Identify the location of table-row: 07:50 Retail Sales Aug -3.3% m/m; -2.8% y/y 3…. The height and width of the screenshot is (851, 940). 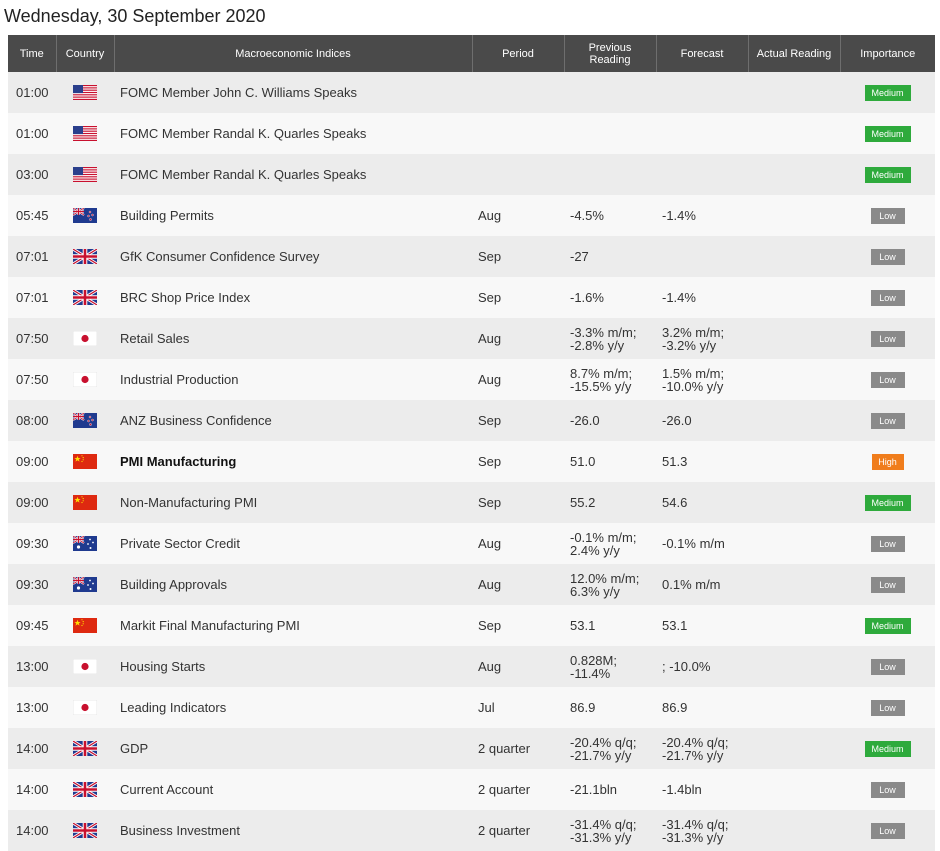
(471, 338).